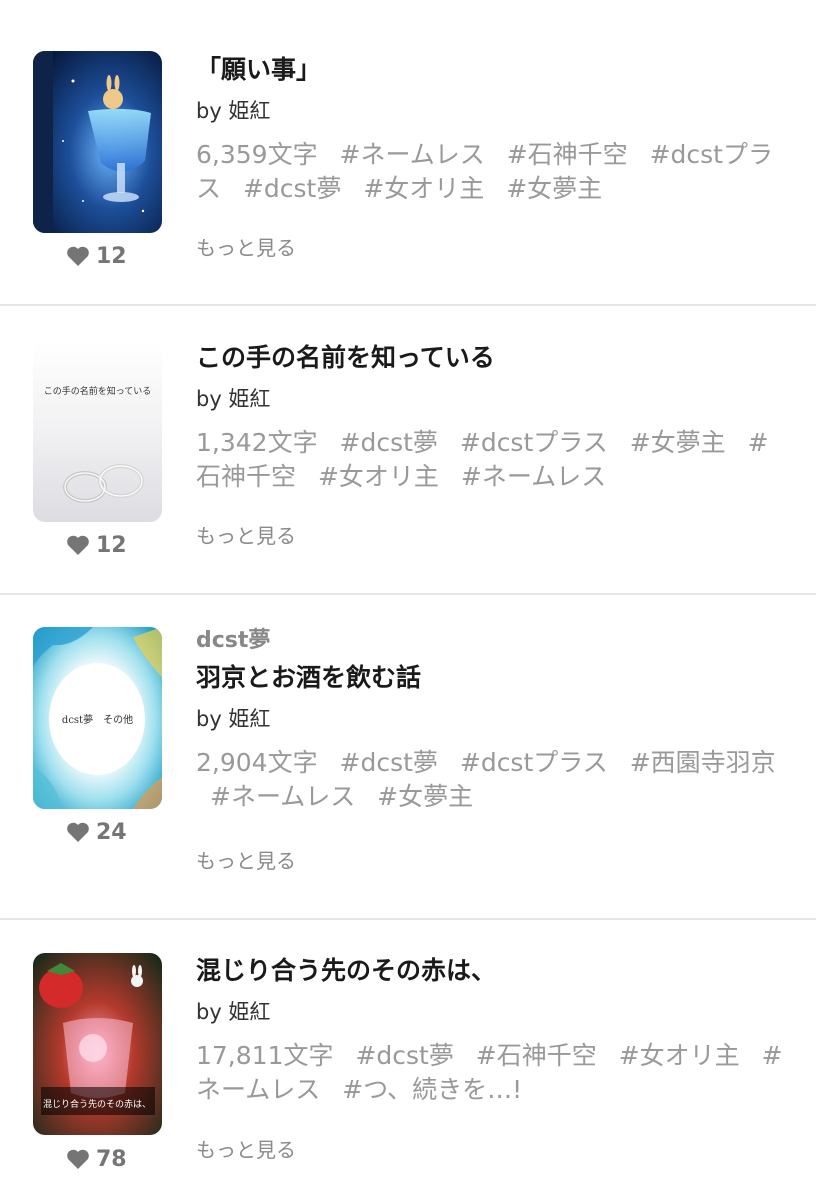 The image size is (816, 1200). I want to click on work-title: 混じり合う先のその赤は、, so click(496, 971).